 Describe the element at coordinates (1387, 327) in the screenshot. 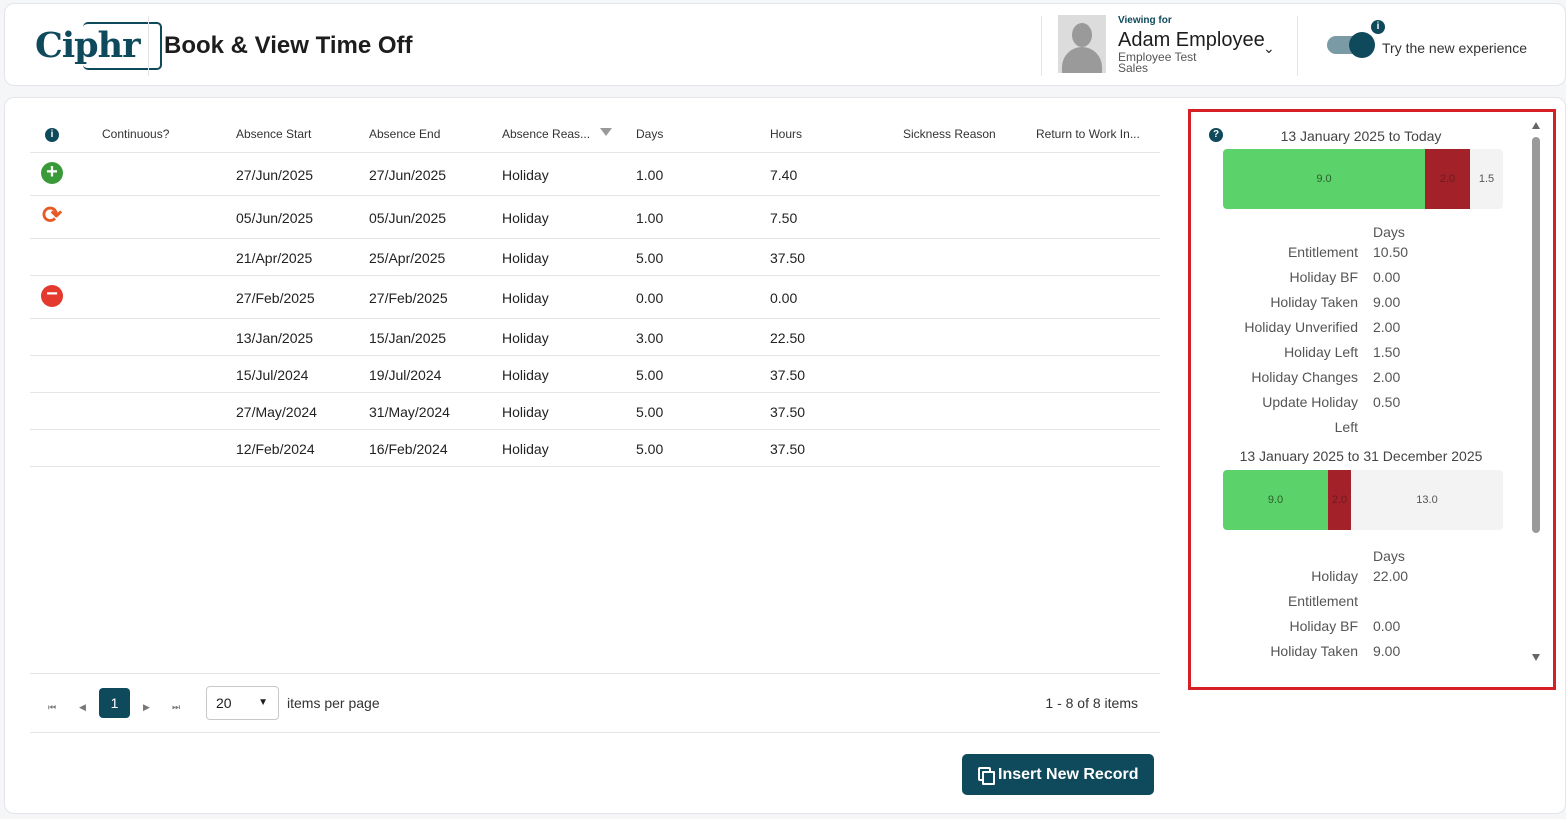

I see `stat-value: 2.00` at that location.